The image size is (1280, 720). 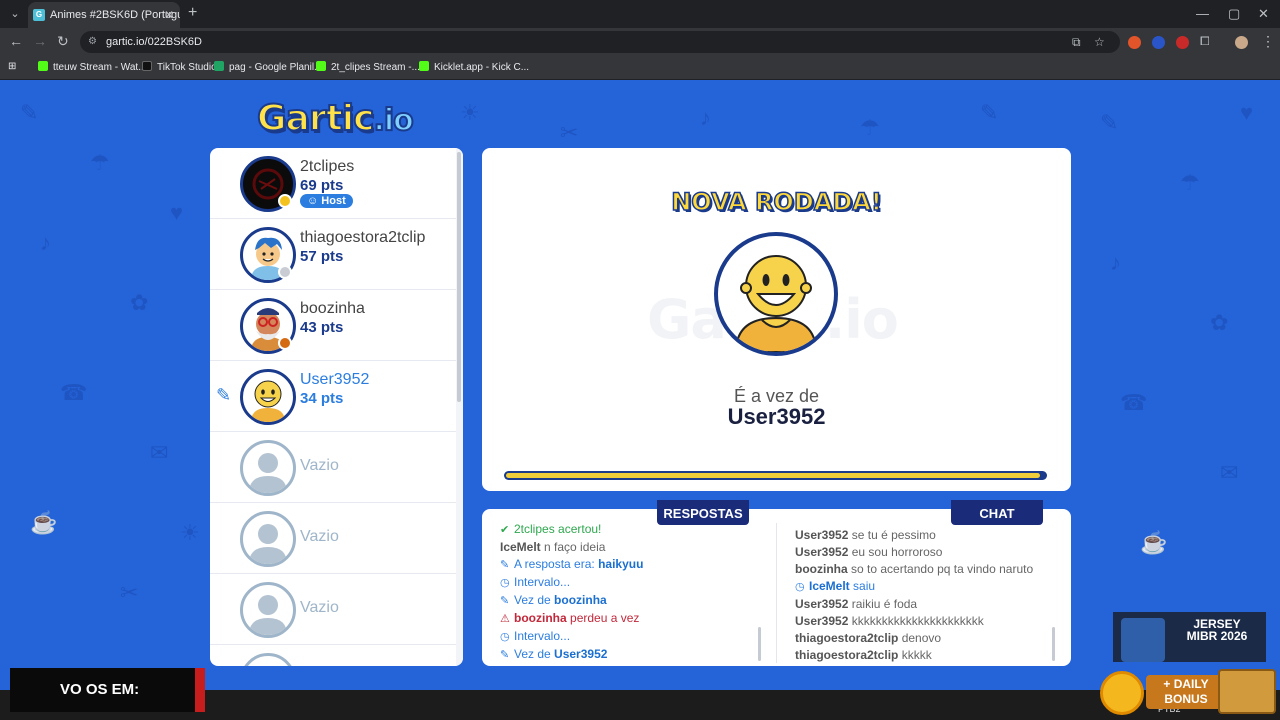 What do you see at coordinates (335, 379) in the screenshot?
I see `player-name: User3952` at bounding box center [335, 379].